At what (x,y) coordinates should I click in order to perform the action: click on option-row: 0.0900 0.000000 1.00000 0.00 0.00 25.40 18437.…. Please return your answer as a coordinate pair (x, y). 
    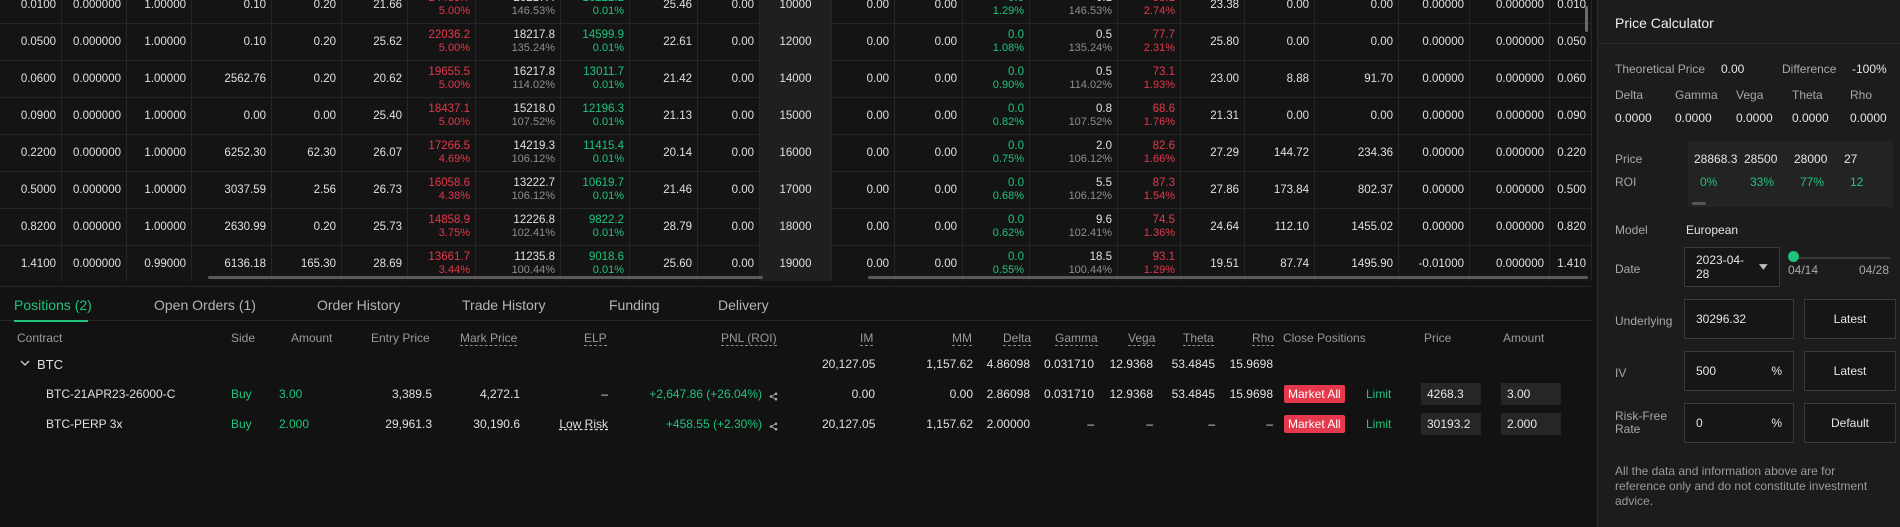
    Looking at the image, I should click on (796, 116).